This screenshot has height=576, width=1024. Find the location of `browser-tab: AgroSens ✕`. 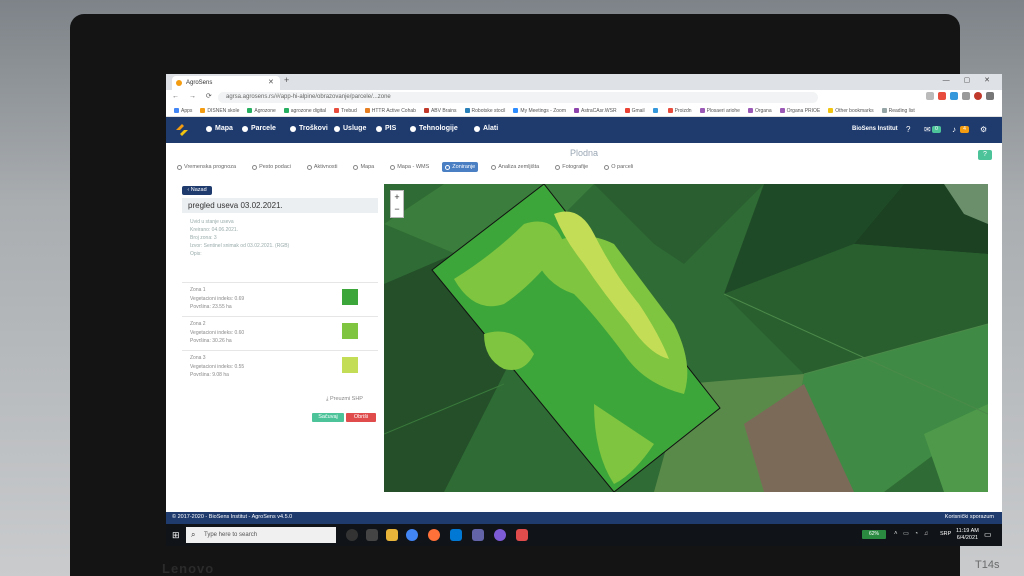

browser-tab: AgroSens ✕ is located at coordinates (226, 83).